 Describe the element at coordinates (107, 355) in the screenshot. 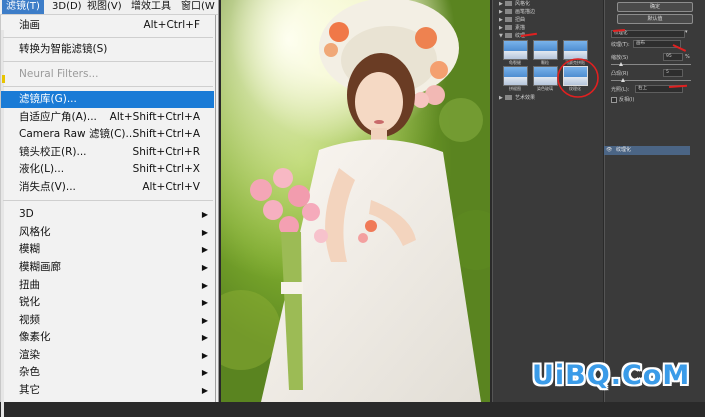

I see `submenu-render: 渲染 ▶` at that location.